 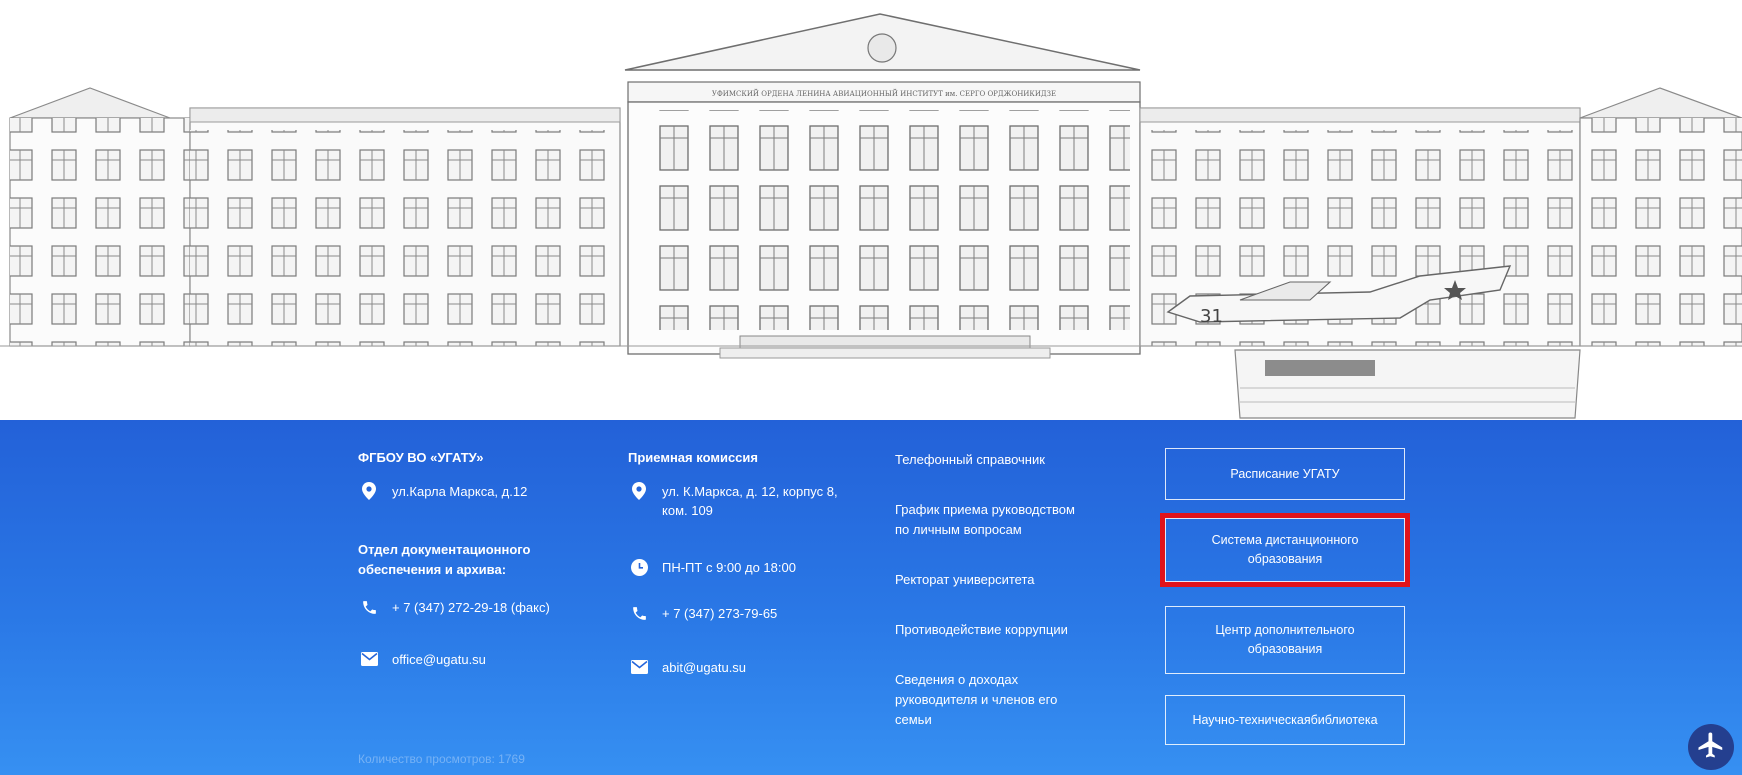 I want to click on org-address-text: ул.Карла Маркса, д.12, so click(x=460, y=491).